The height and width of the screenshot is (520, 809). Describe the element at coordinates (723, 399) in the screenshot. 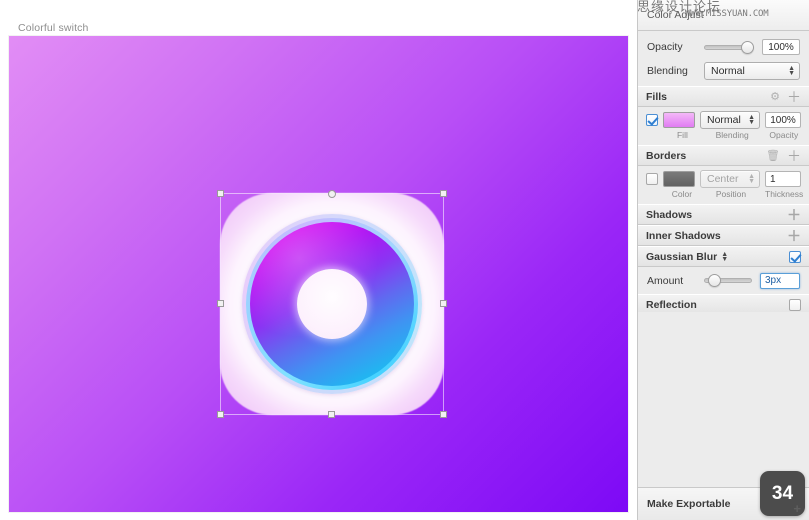

I see `inspector-empty-space` at that location.